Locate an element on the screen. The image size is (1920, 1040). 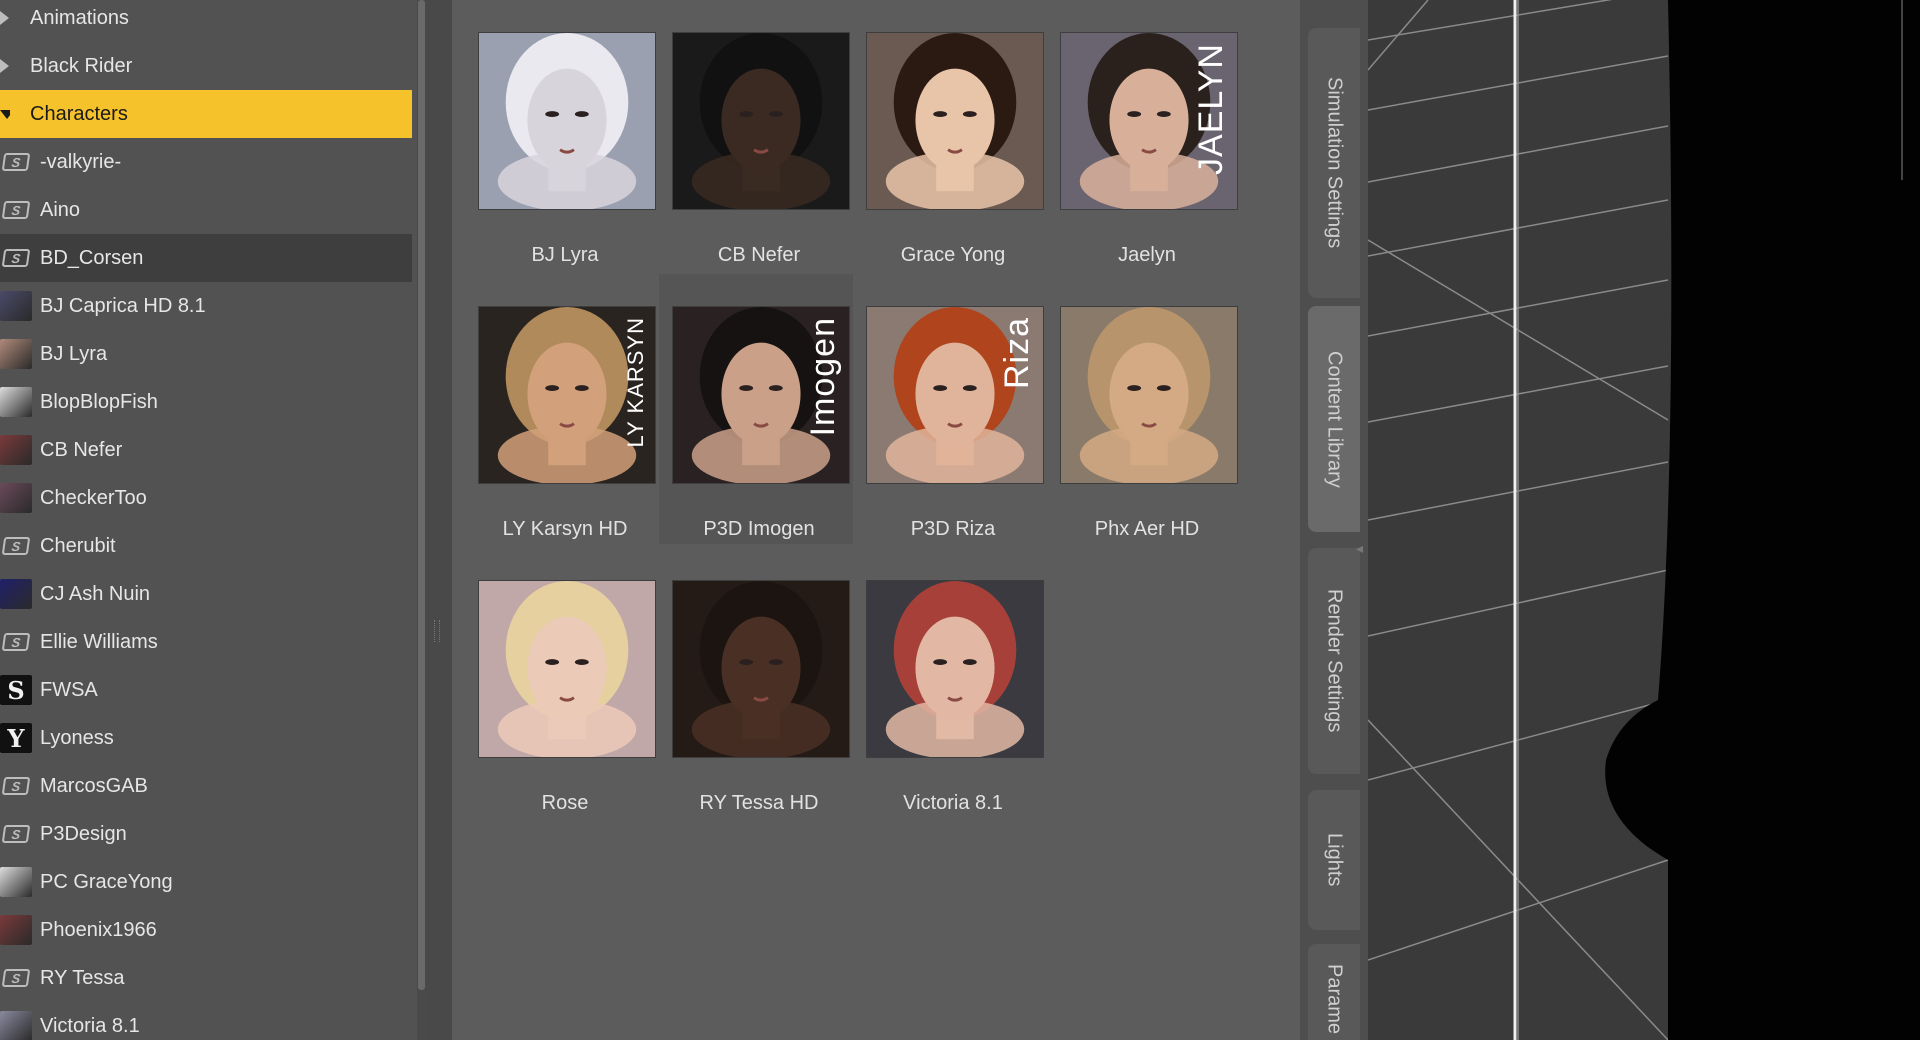
tab-simulation-settings: Simulation Settings is located at coordinates (1334, 163).